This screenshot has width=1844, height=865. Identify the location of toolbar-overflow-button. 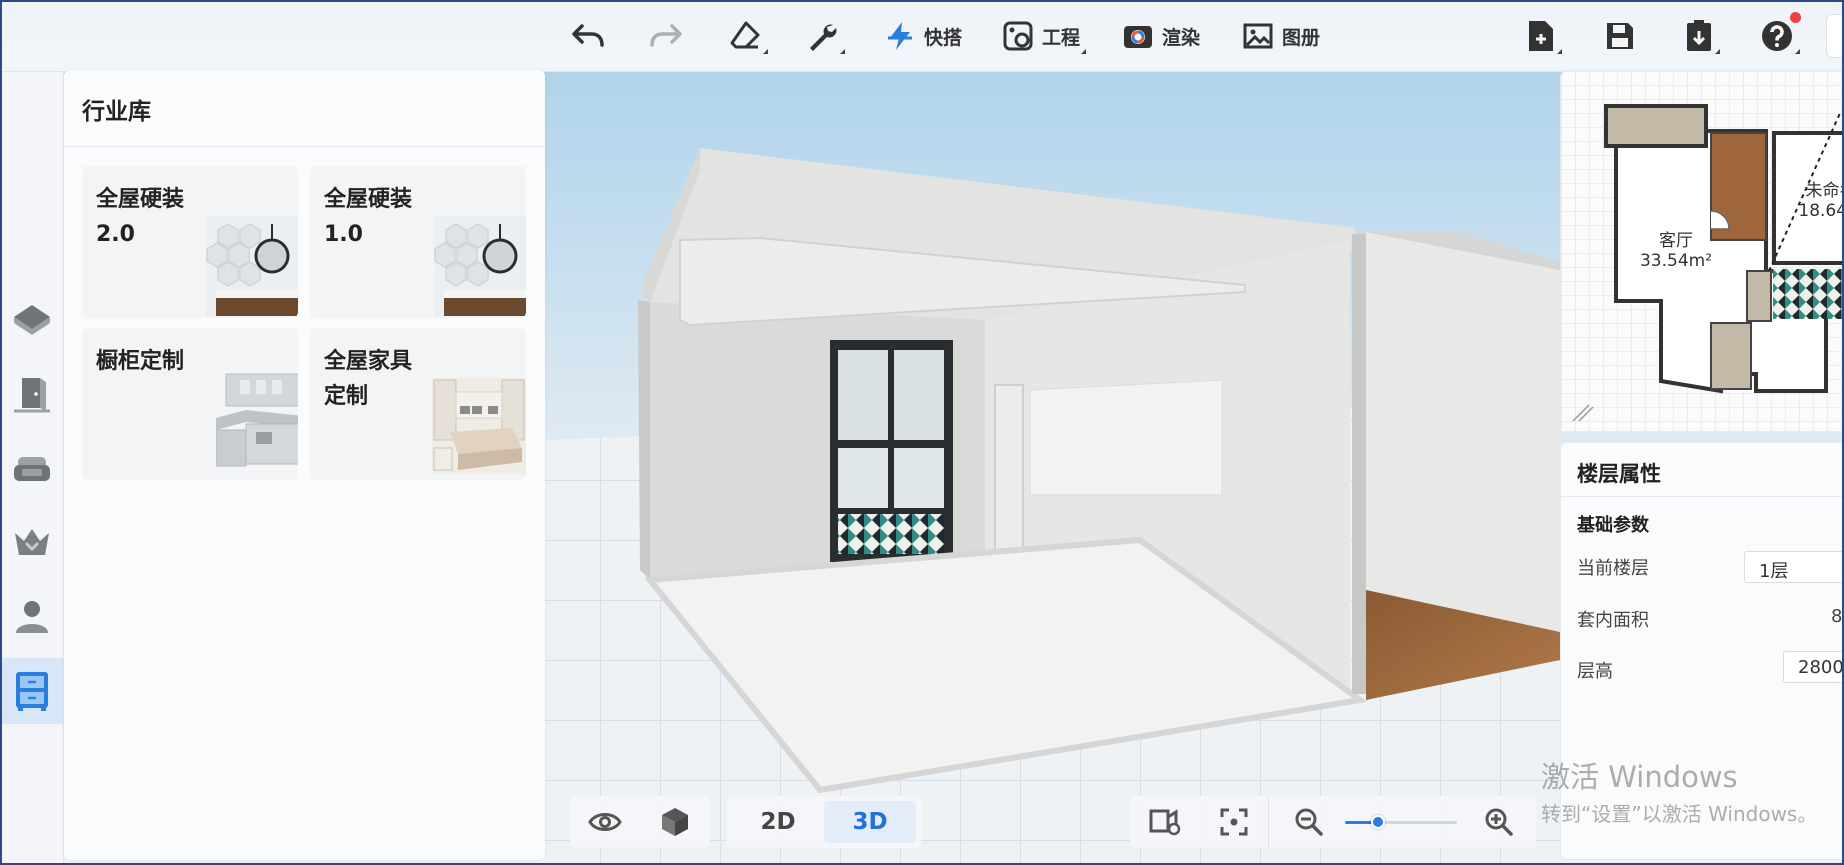
(1835, 36).